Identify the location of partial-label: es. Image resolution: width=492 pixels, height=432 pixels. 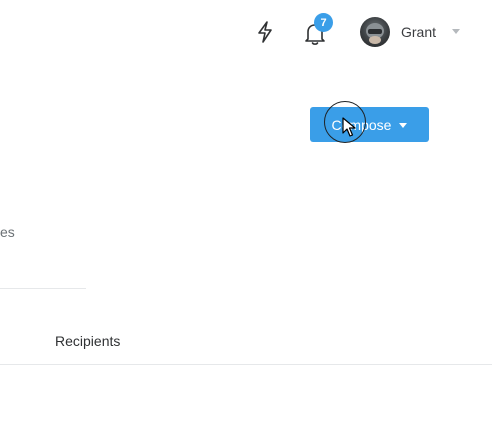
(7, 232).